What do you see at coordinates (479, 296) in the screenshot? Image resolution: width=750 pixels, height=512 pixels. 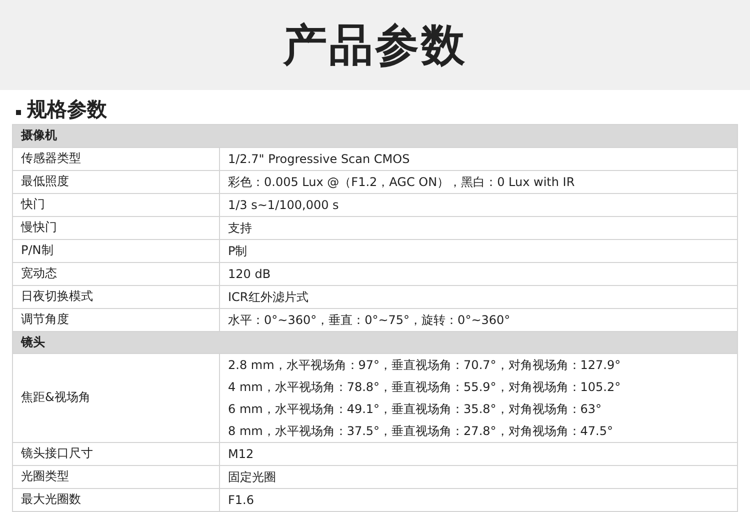 I see `table-cell: ICR红外滤片式` at bounding box center [479, 296].